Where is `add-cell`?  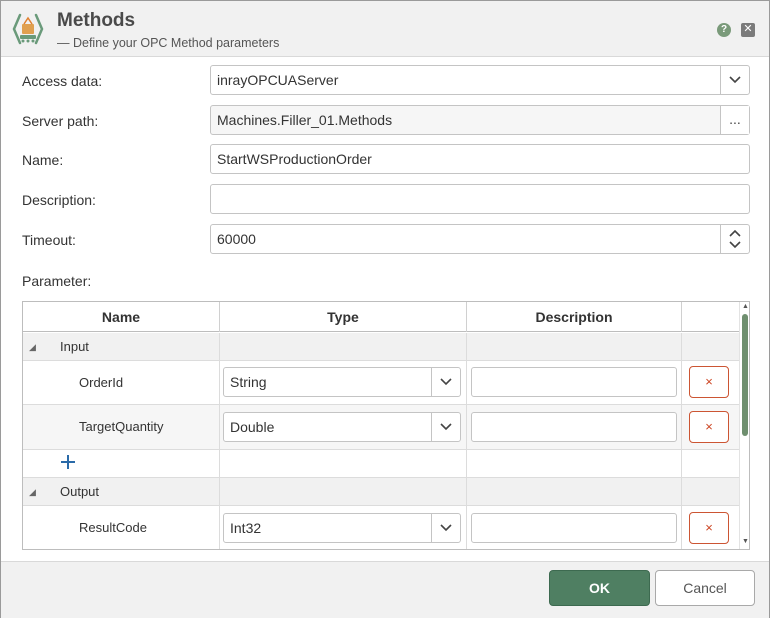 add-cell is located at coordinates (121, 463).